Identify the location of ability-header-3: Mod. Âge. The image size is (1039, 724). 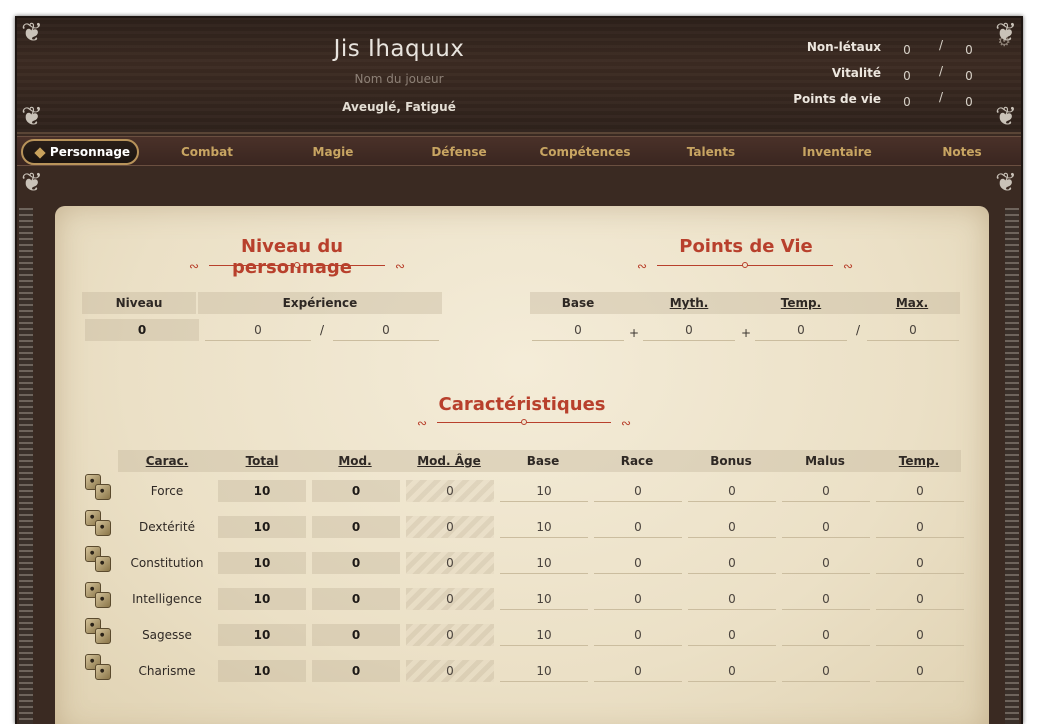
(449, 461).